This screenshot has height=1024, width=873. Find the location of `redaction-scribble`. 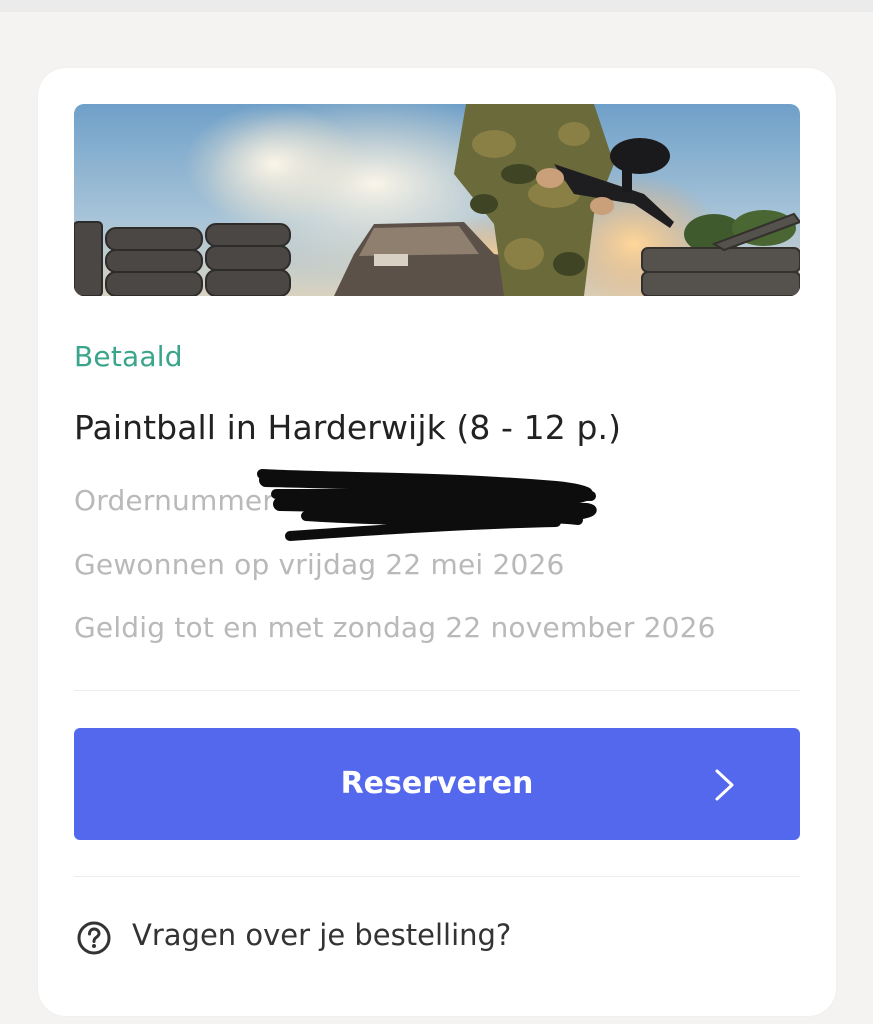

redaction-scribble is located at coordinates (427, 505).